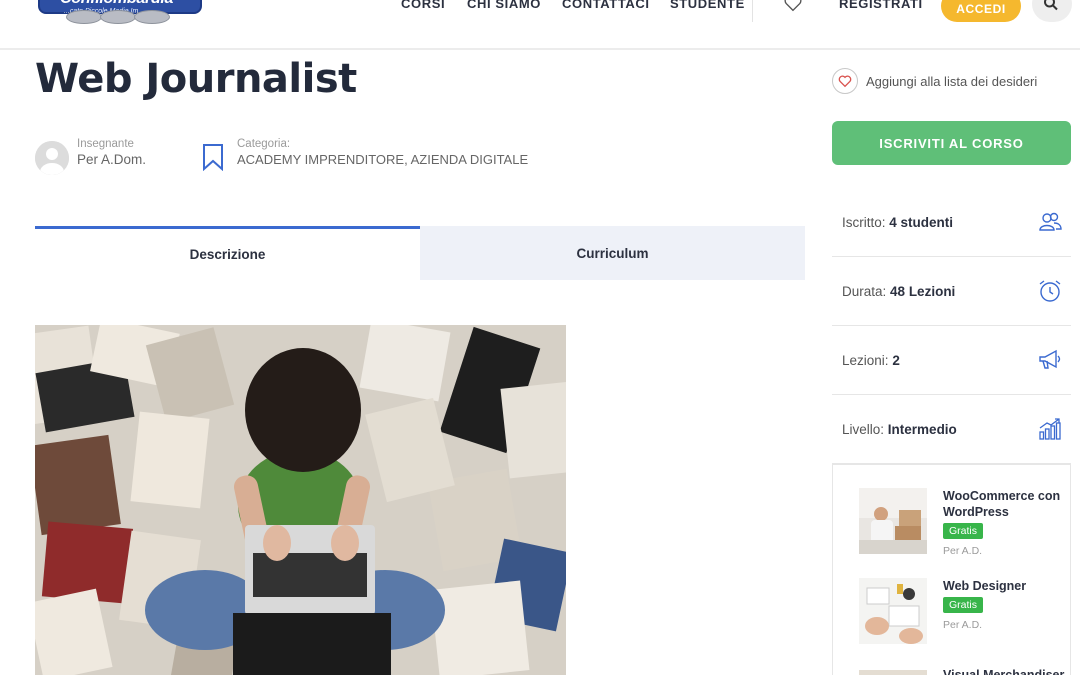  Describe the element at coordinates (1050, 291) in the screenshot. I see `alarm-clock-icon` at that location.